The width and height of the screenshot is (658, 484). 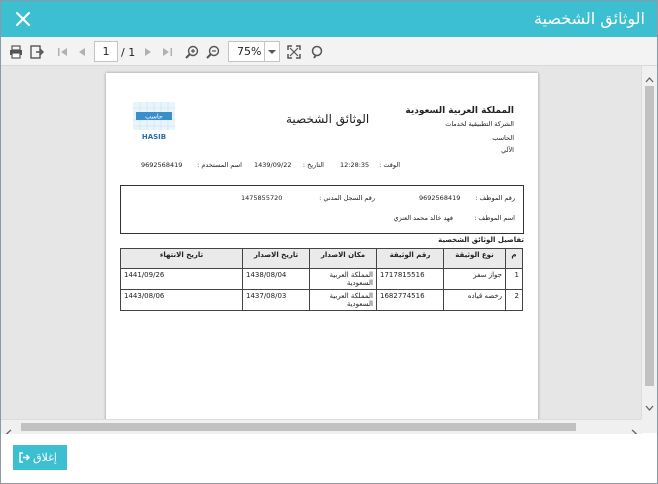 I want to click on kingdom-name: المملكة العربية السعودية, so click(x=459, y=111).